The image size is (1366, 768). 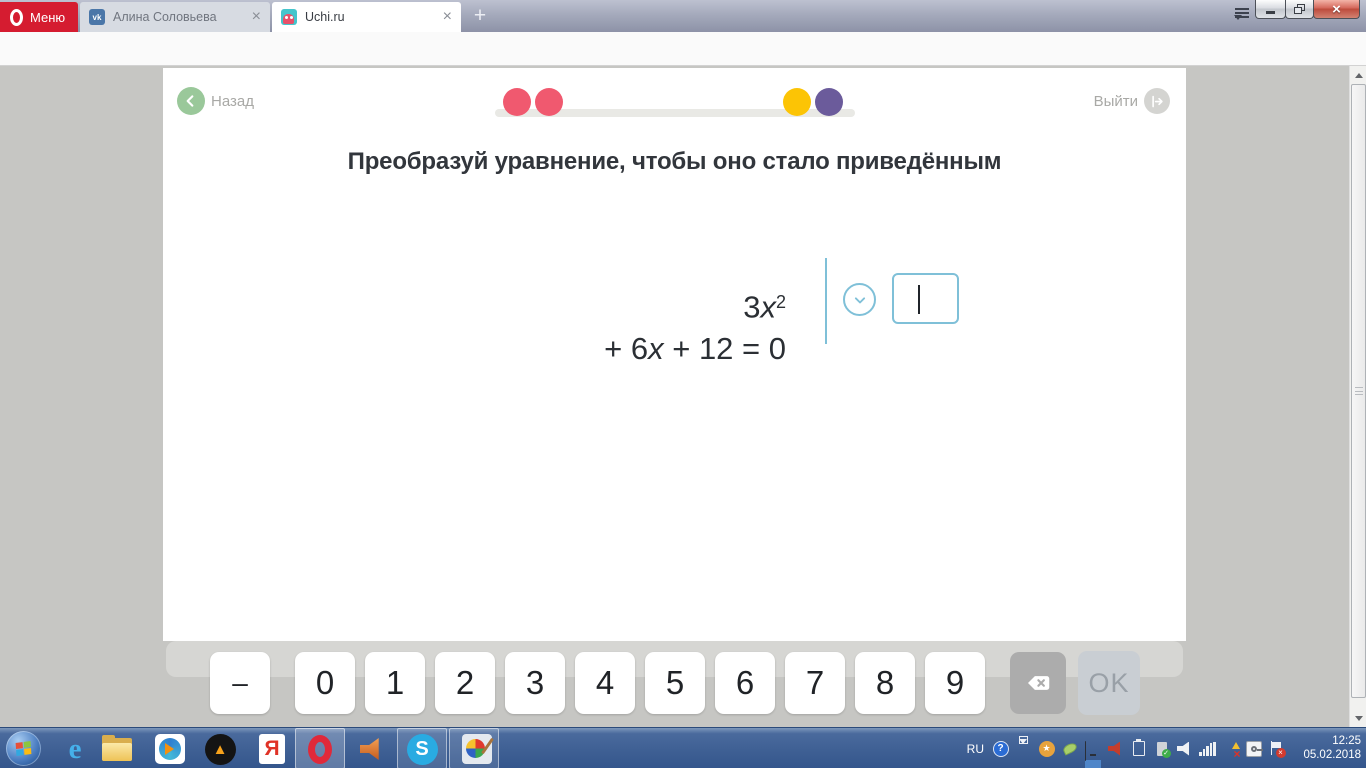 What do you see at coordinates (605, 683) in the screenshot?
I see `key-4: 4` at bounding box center [605, 683].